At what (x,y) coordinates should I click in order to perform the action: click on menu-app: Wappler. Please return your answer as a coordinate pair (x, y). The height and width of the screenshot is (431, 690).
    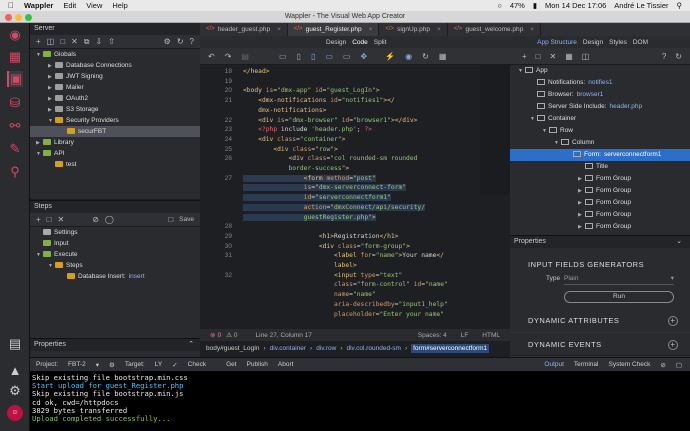
    Looking at the image, I should click on (38, 5).